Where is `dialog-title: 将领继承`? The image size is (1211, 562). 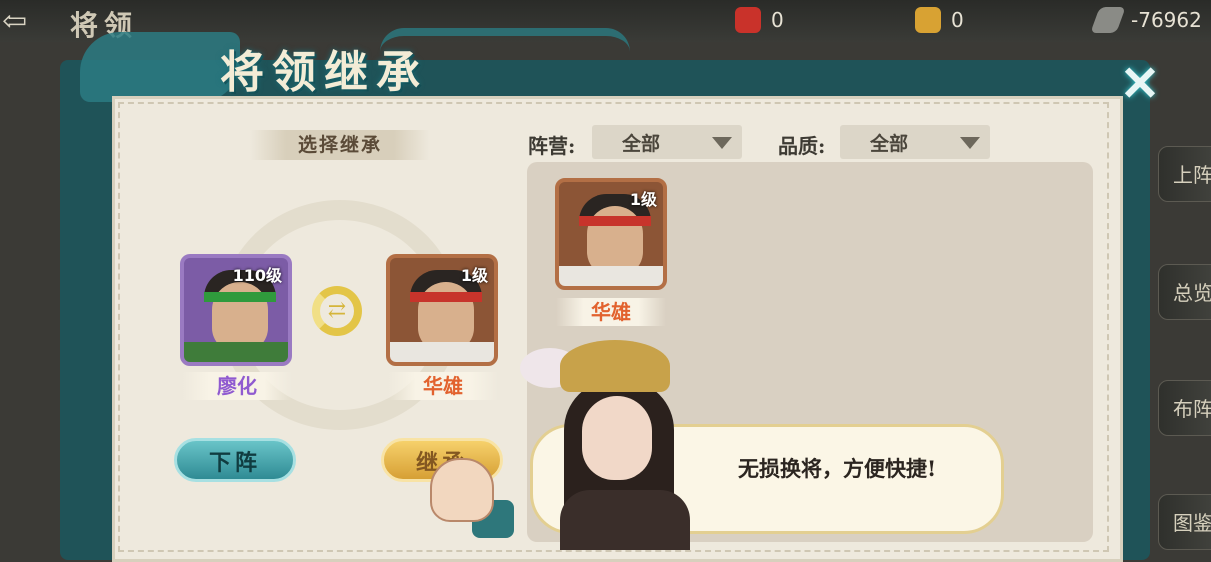 dialog-title: 将领继承 is located at coordinates (324, 72).